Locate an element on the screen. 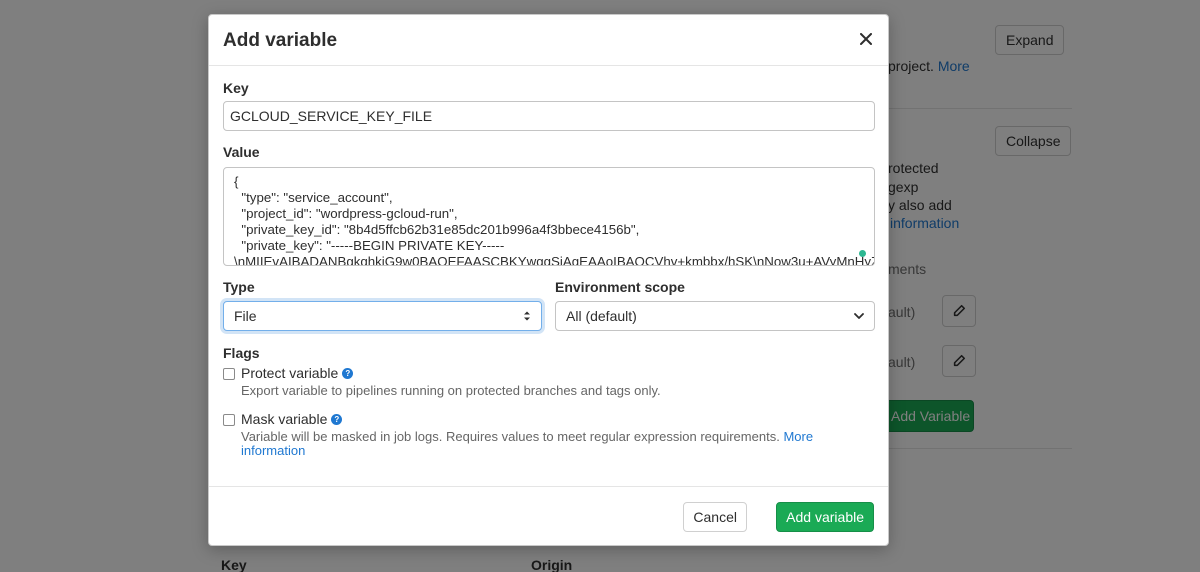  close-icon is located at coordinates (866, 39).